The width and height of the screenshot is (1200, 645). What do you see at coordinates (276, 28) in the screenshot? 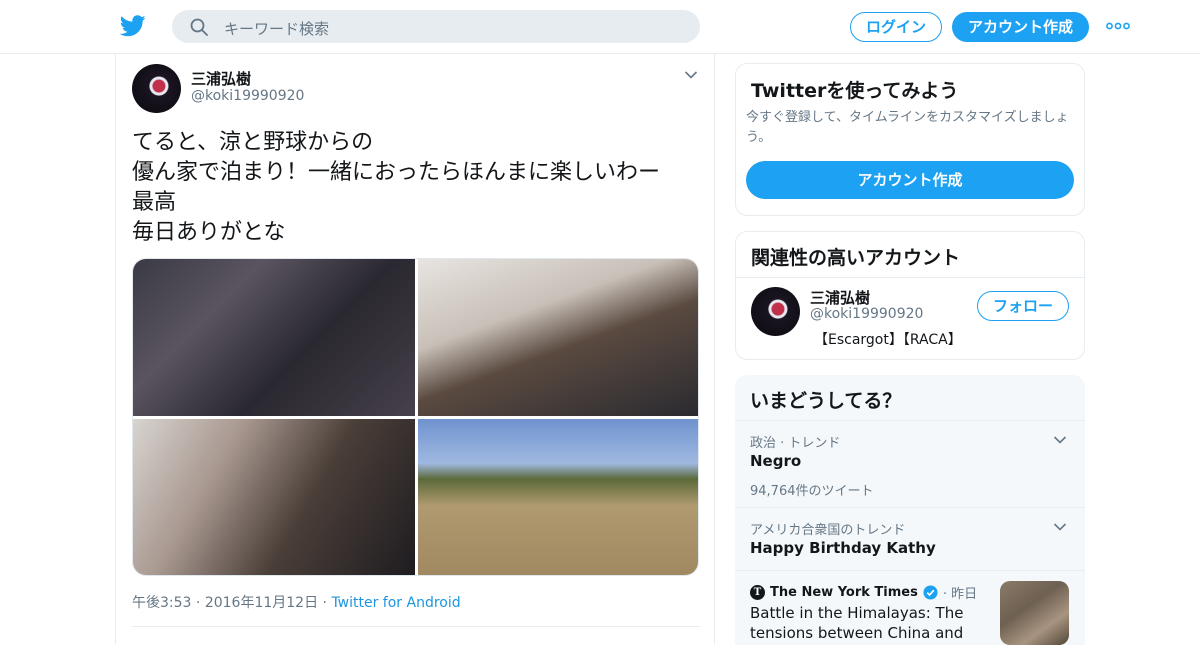
I see `search-placeholder: キーワード検索` at bounding box center [276, 28].